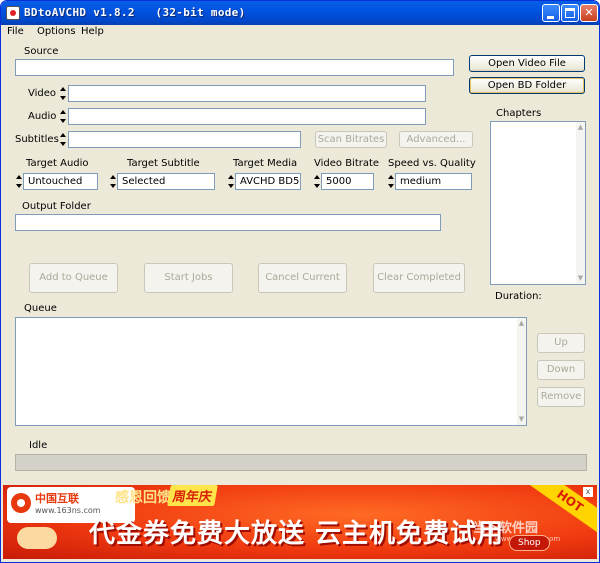  Describe the element at coordinates (166, 181) in the screenshot. I see `target-subtitle-field: Selected` at that location.